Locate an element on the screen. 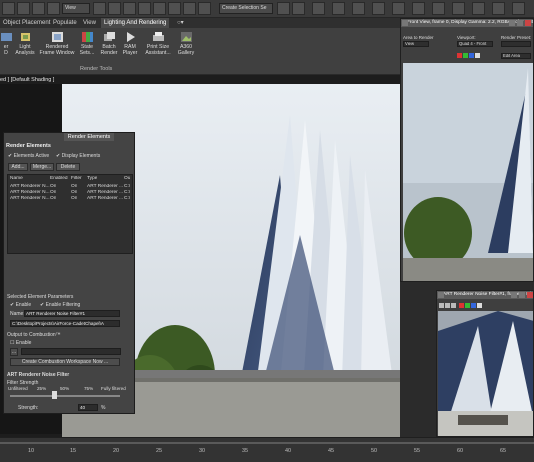 This screenshot has width=534, height=462. select-icon is located at coordinates (99, 8).